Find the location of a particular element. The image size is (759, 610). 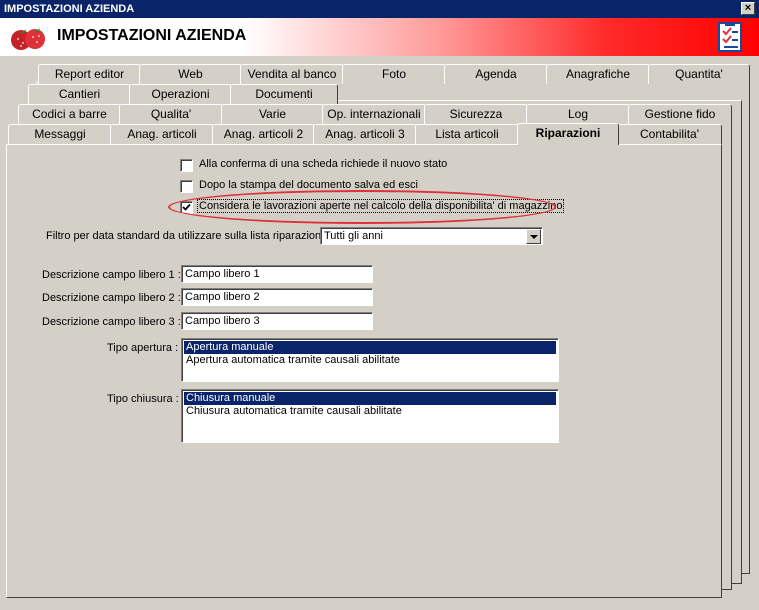

tab-foto: Foto is located at coordinates (394, 74).